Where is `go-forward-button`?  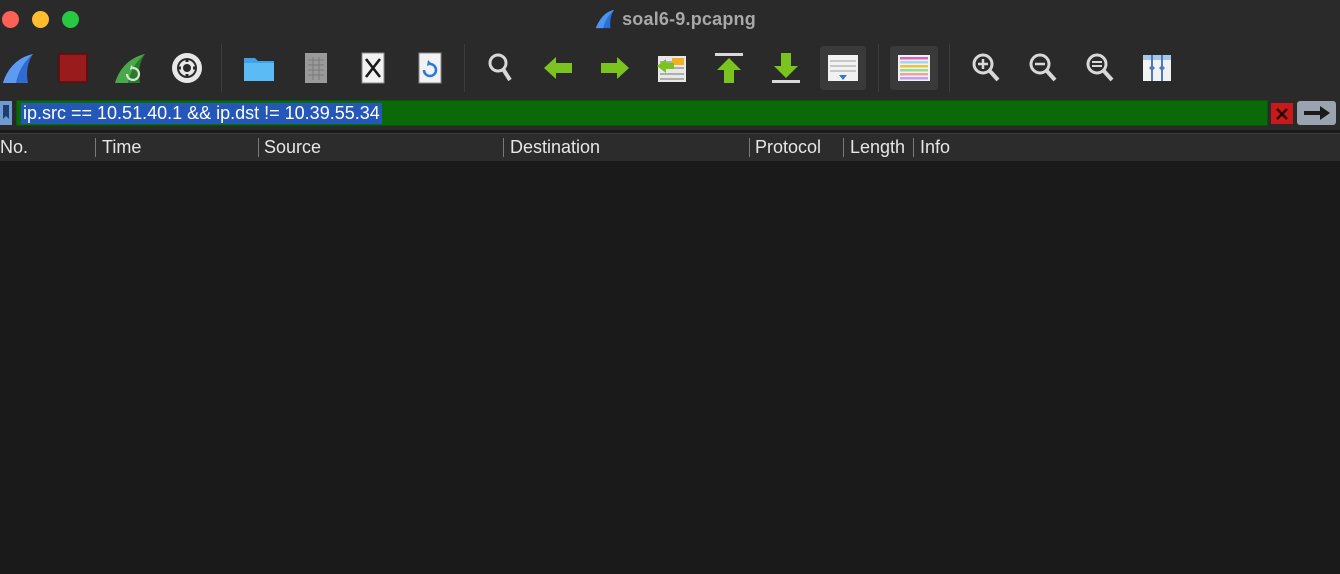
go-forward-button is located at coordinates (615, 68).